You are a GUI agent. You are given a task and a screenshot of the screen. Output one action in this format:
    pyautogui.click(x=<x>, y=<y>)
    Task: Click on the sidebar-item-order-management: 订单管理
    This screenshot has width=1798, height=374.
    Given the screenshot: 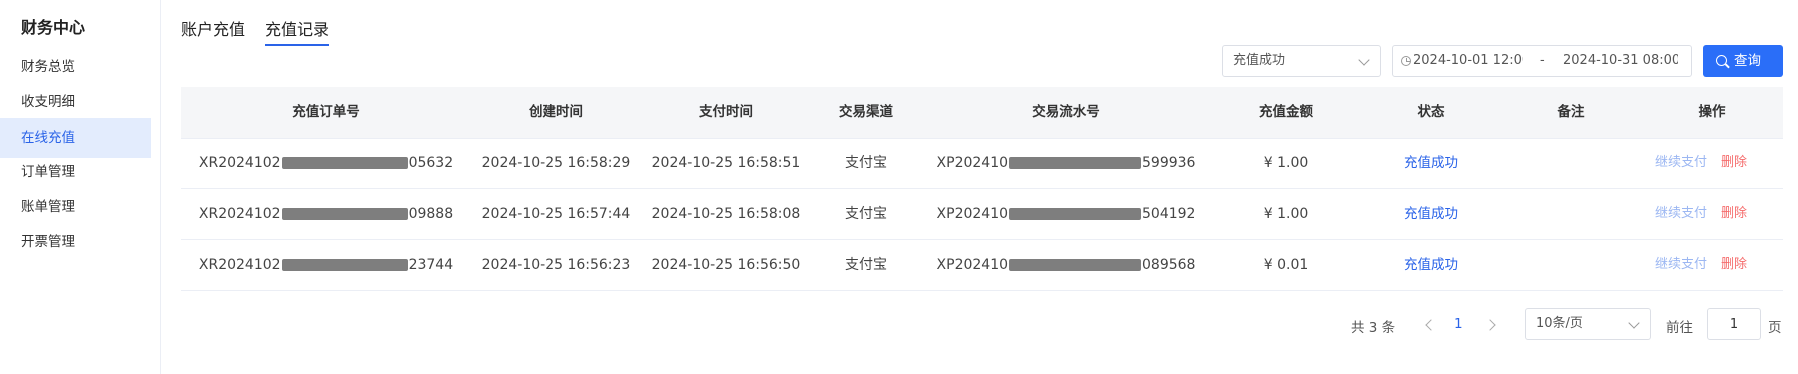 What is the action you would take?
    pyautogui.click(x=75, y=172)
    